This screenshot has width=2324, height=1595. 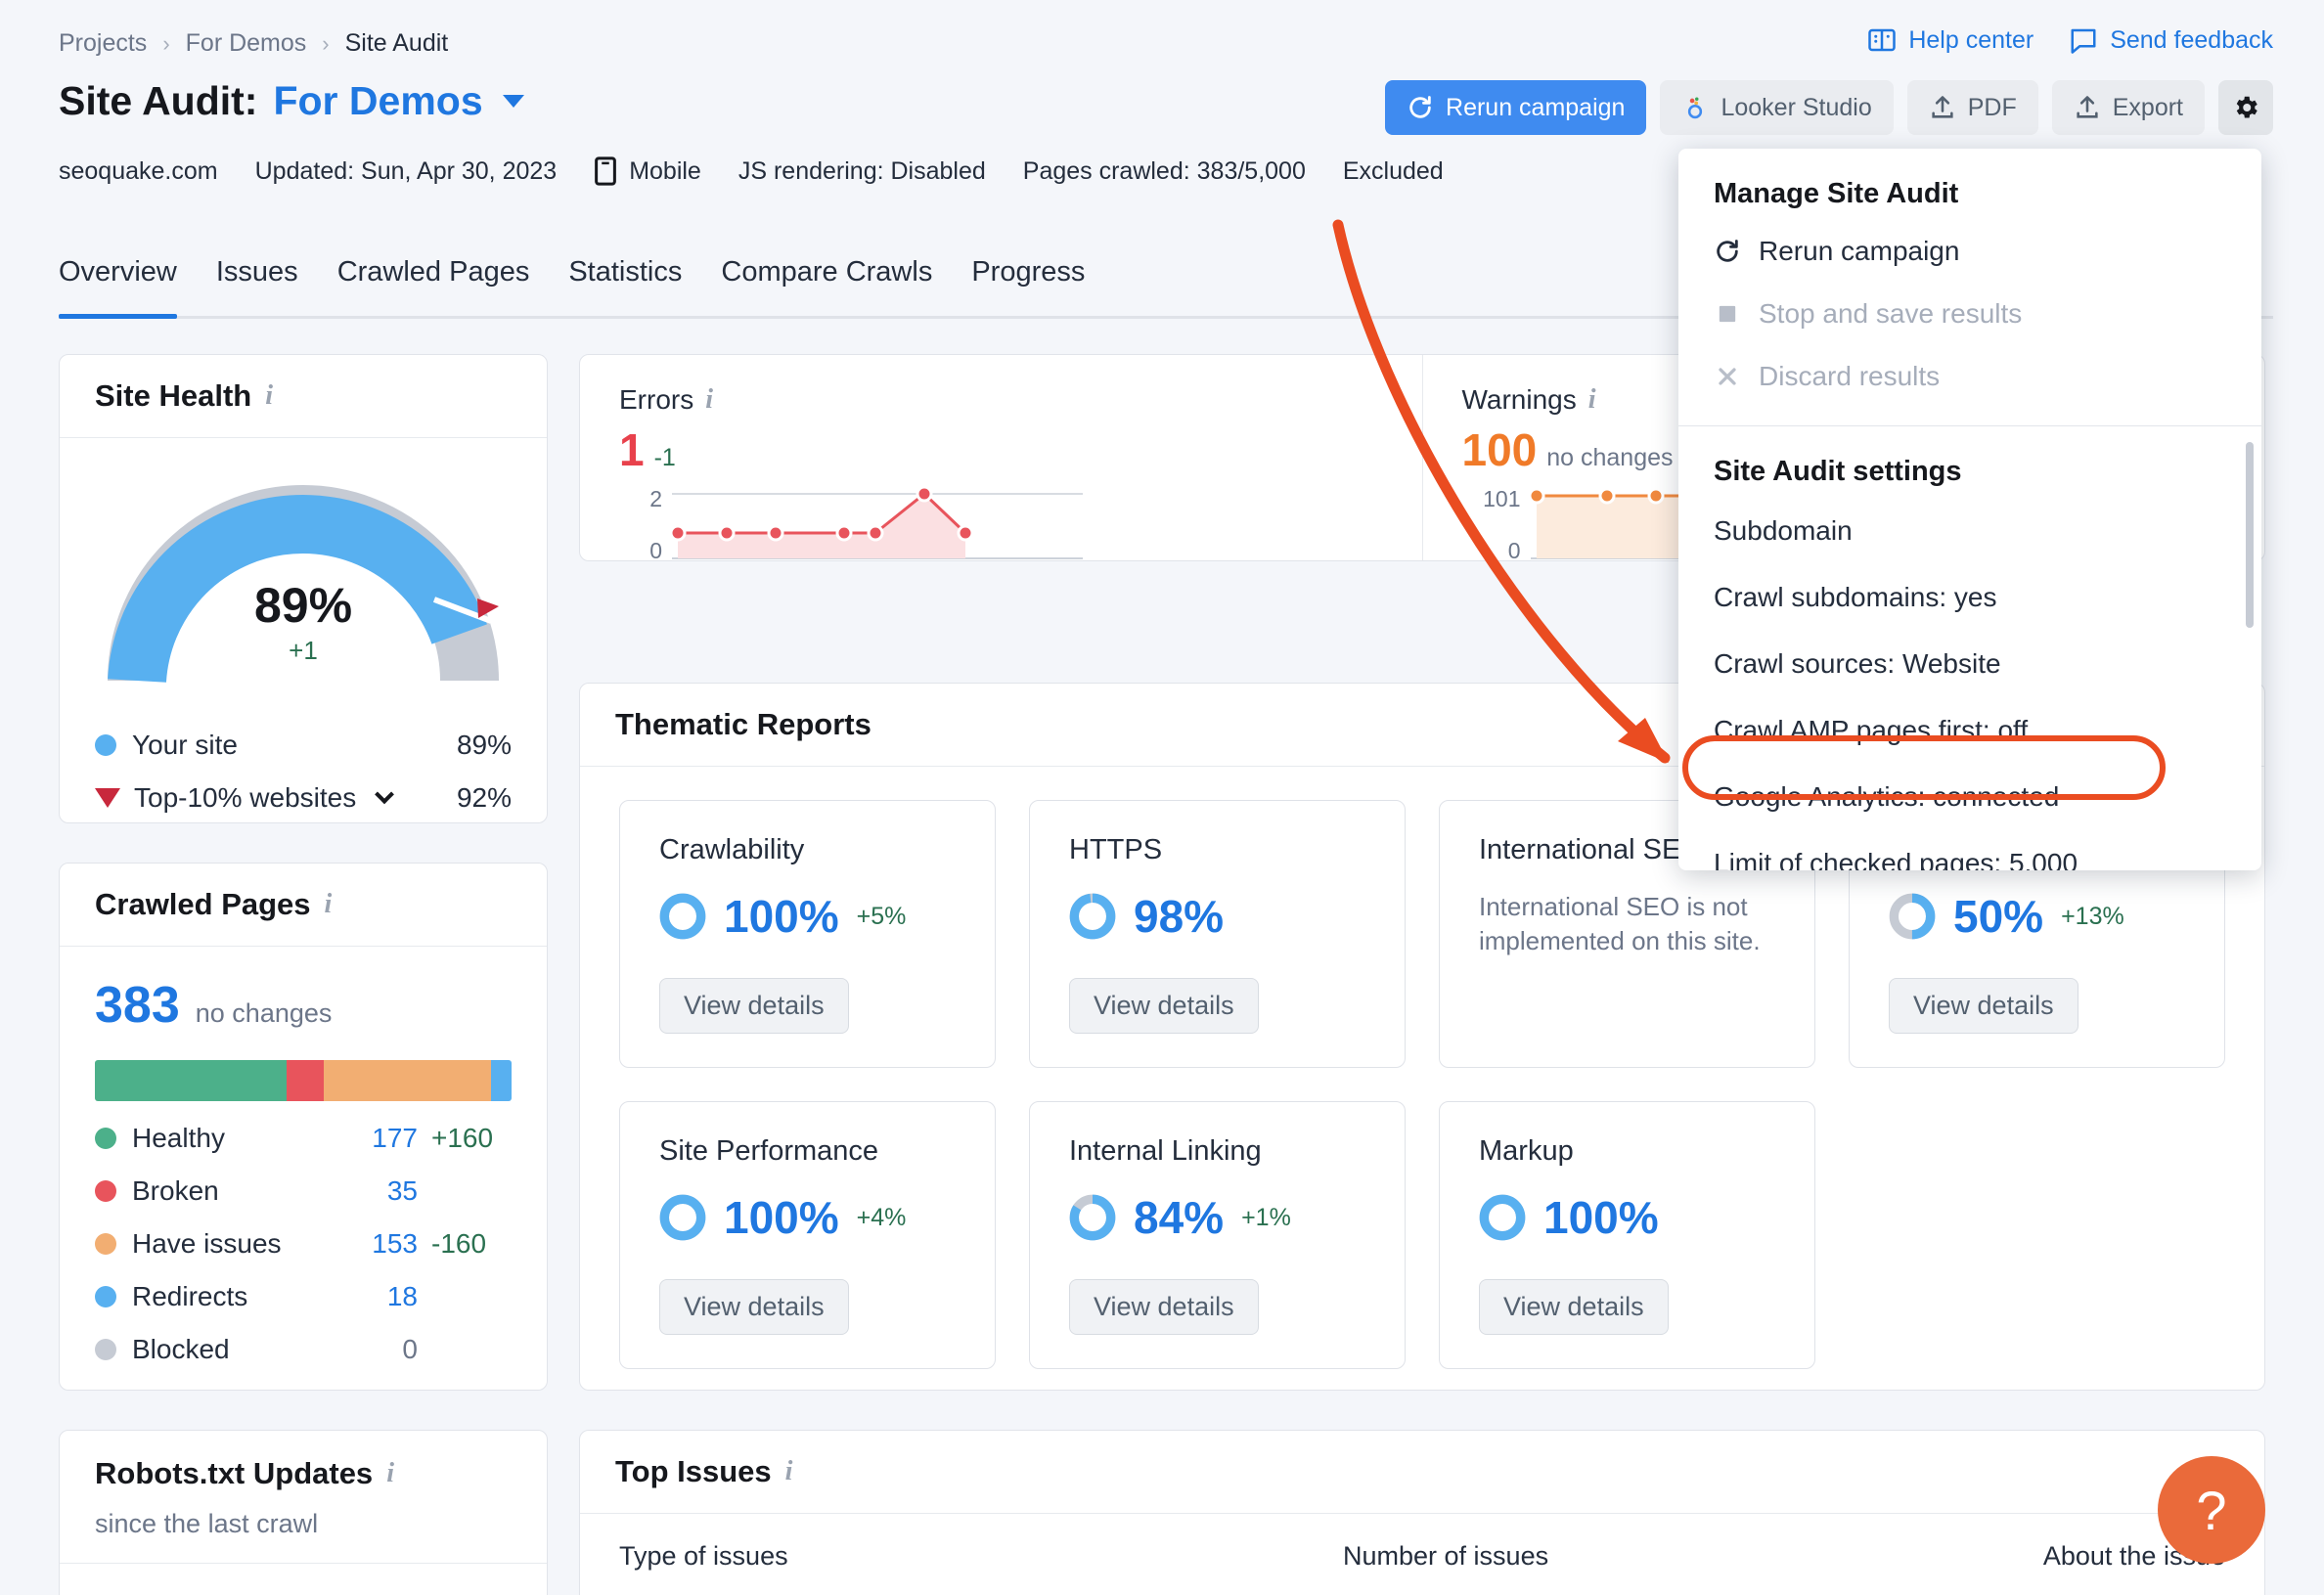 What do you see at coordinates (433, 279) in the screenshot?
I see `tab-crawled-pages: Crawled Pages` at bounding box center [433, 279].